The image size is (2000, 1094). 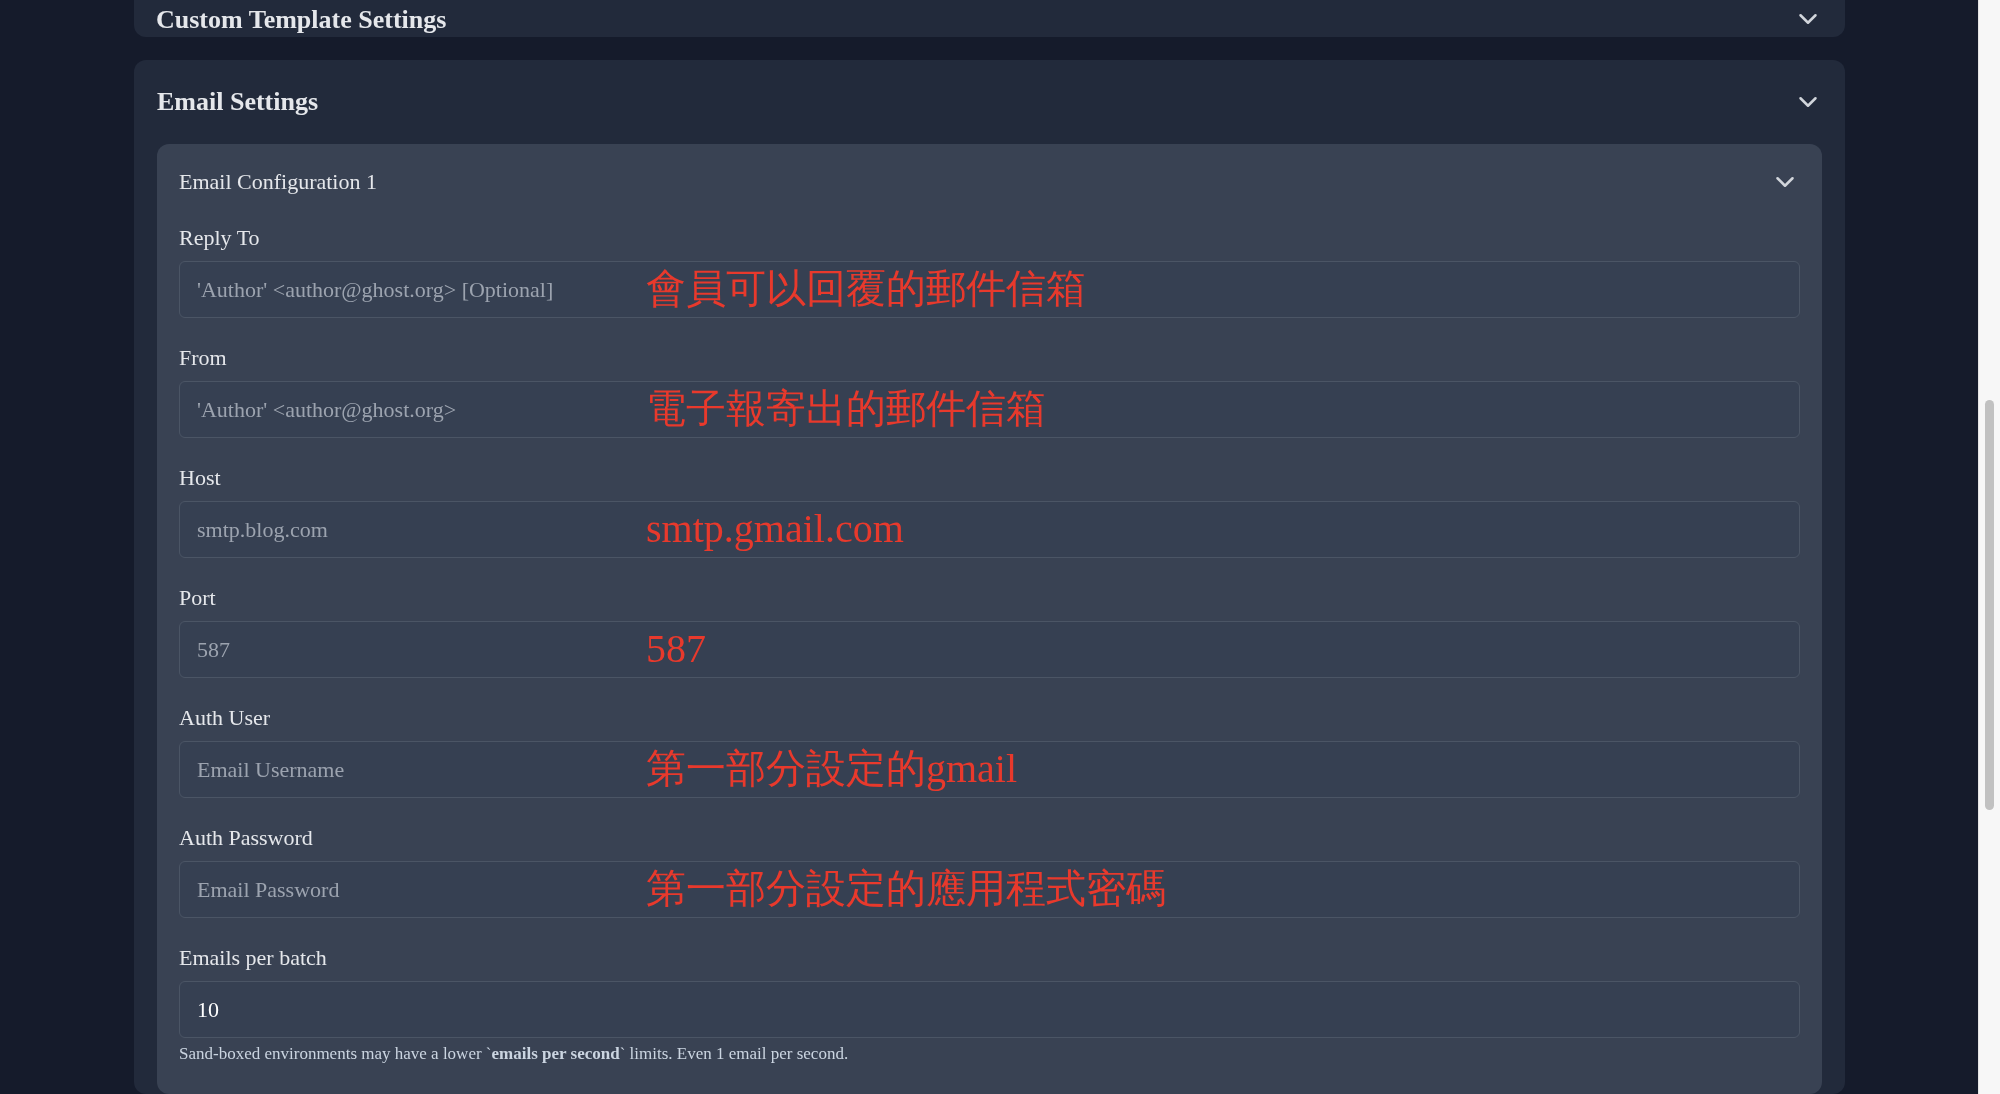 What do you see at coordinates (238, 102) in the screenshot?
I see `section-title: Email Settings` at bounding box center [238, 102].